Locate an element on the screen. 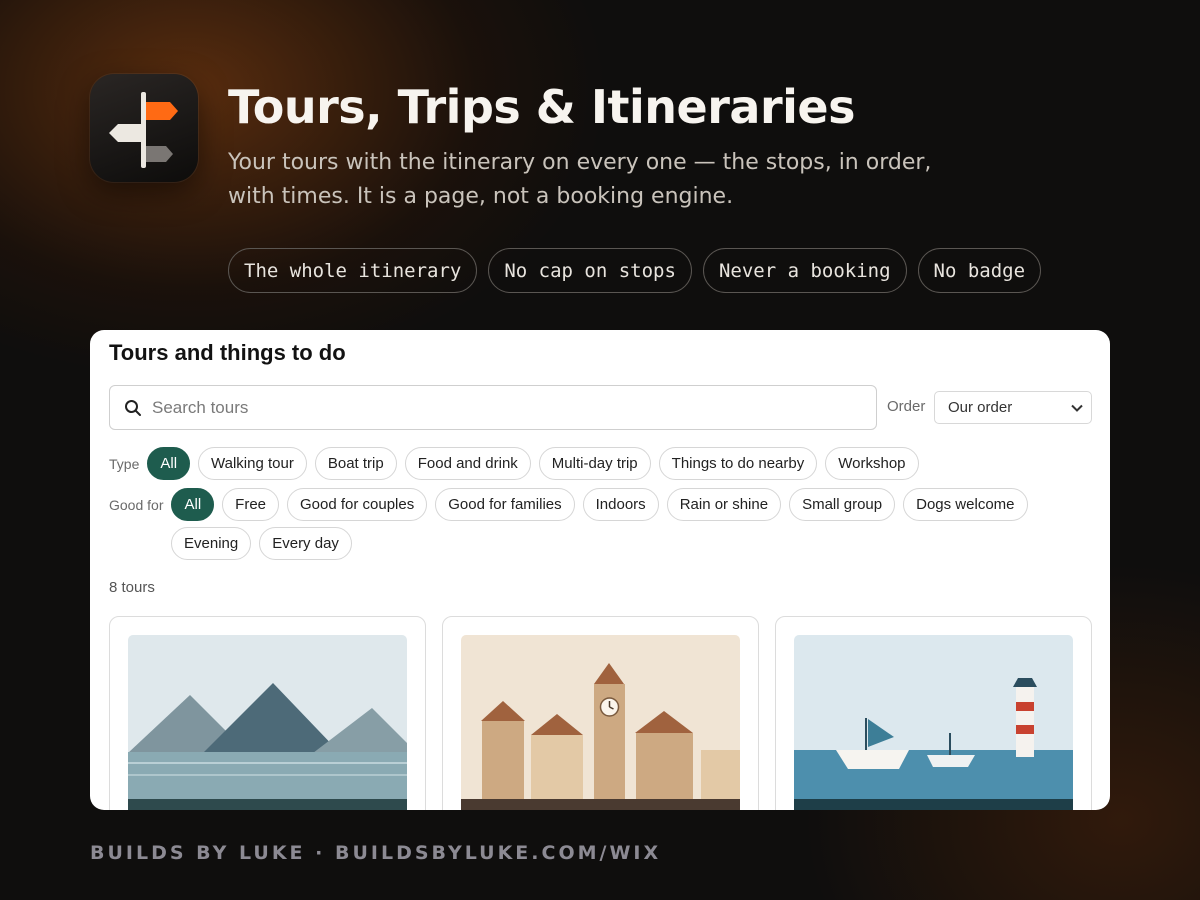  page-title: Tours, Trips & Itineraries is located at coordinates (541, 107).